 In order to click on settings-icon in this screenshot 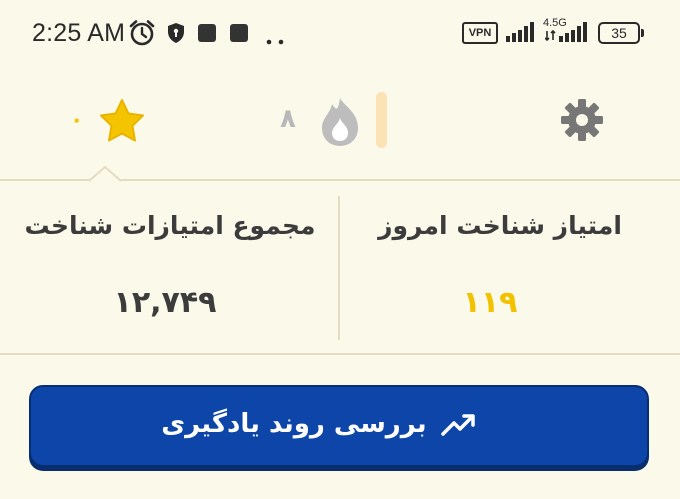, I will do `click(582, 122)`.